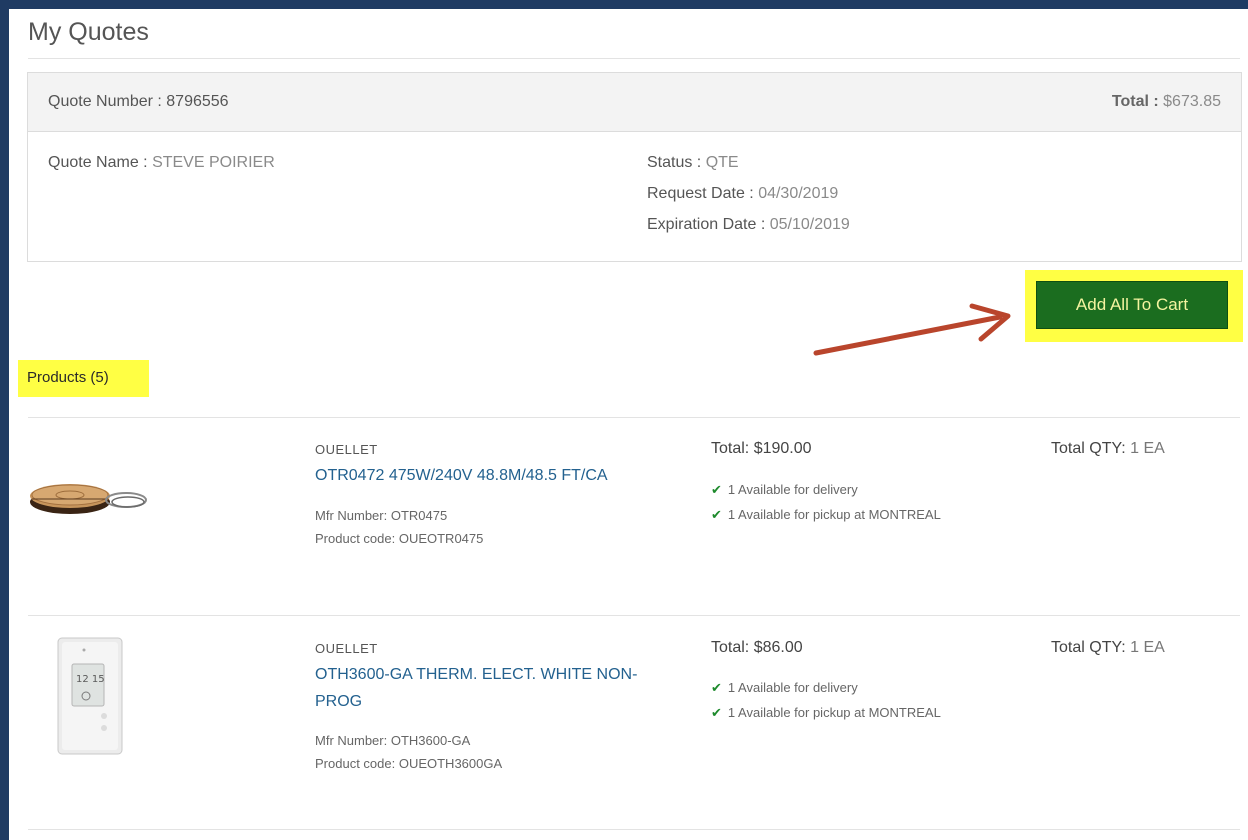 This screenshot has width=1248, height=840. Describe the element at coordinates (409, 763) in the screenshot. I see `product-code: Product code: OUEOTH3600GA` at that location.